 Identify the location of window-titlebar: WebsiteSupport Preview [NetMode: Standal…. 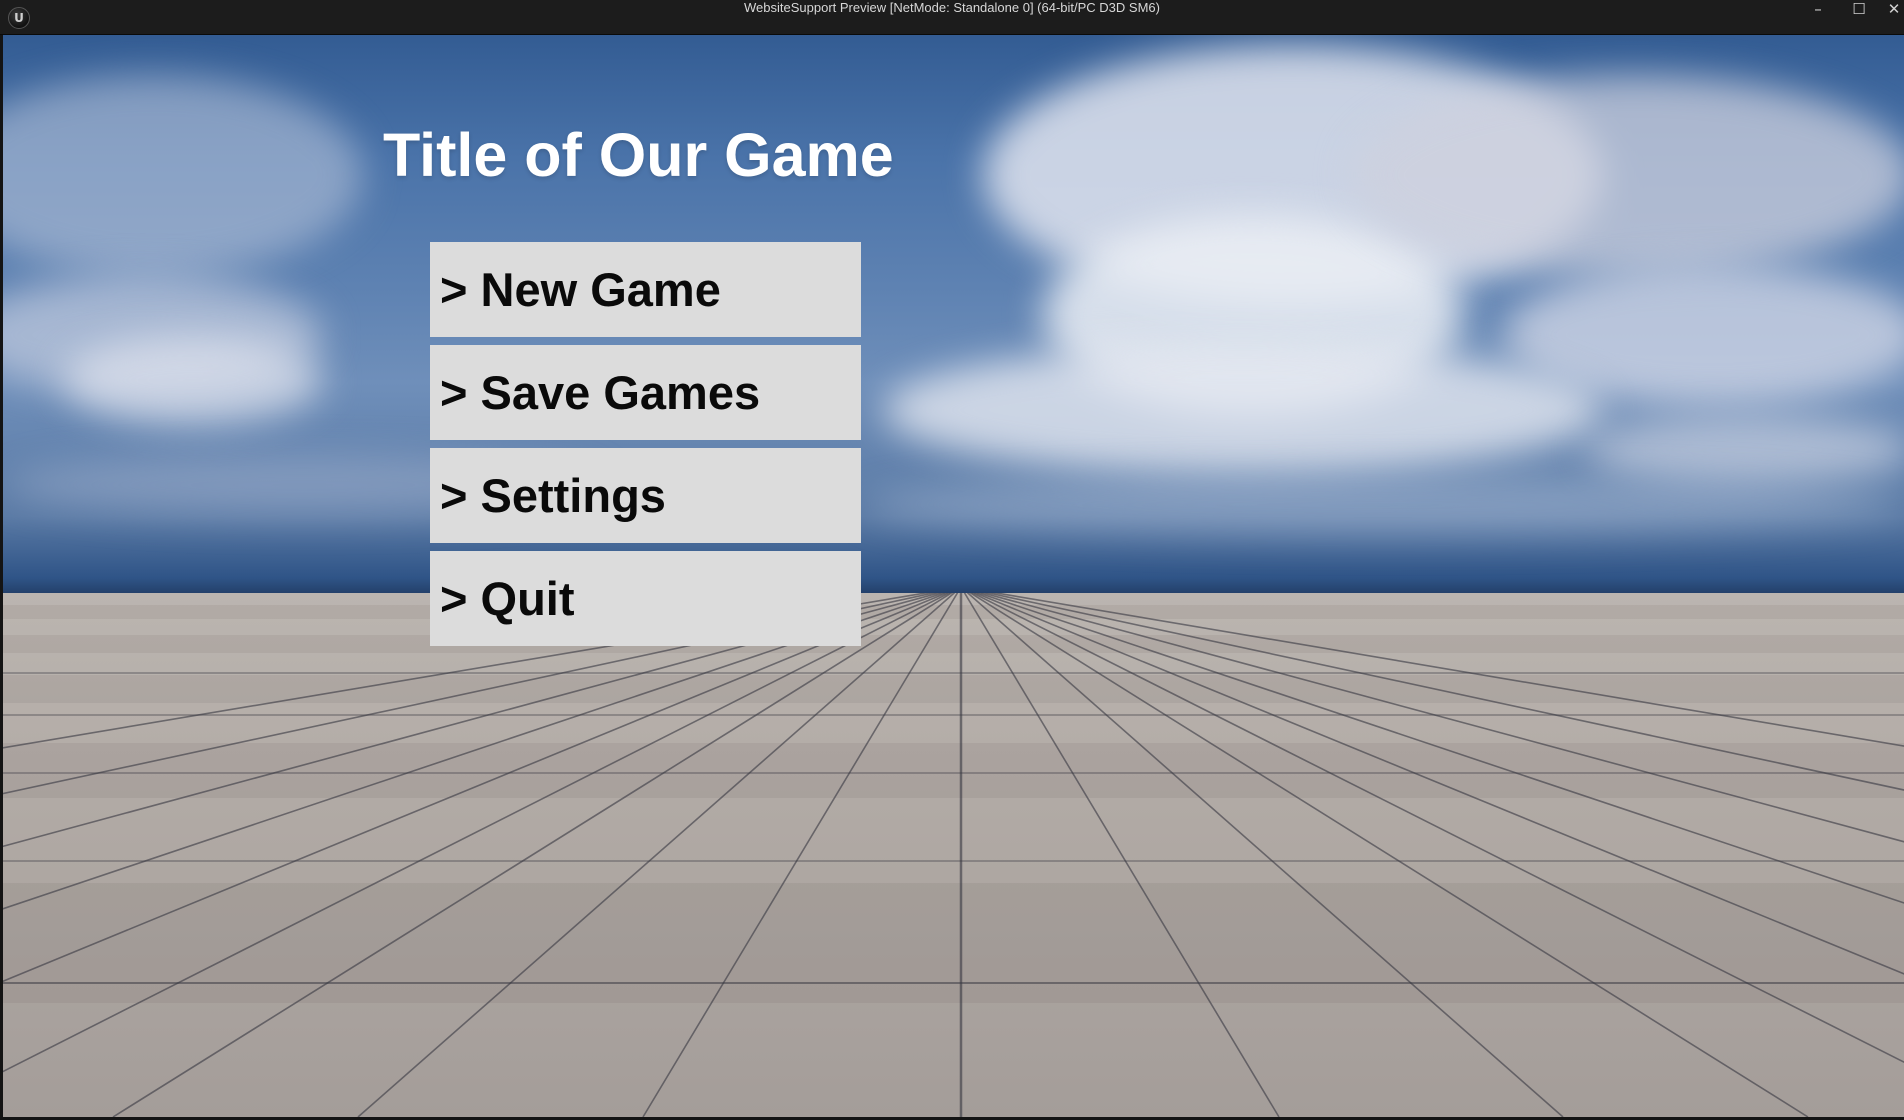
(952, 17).